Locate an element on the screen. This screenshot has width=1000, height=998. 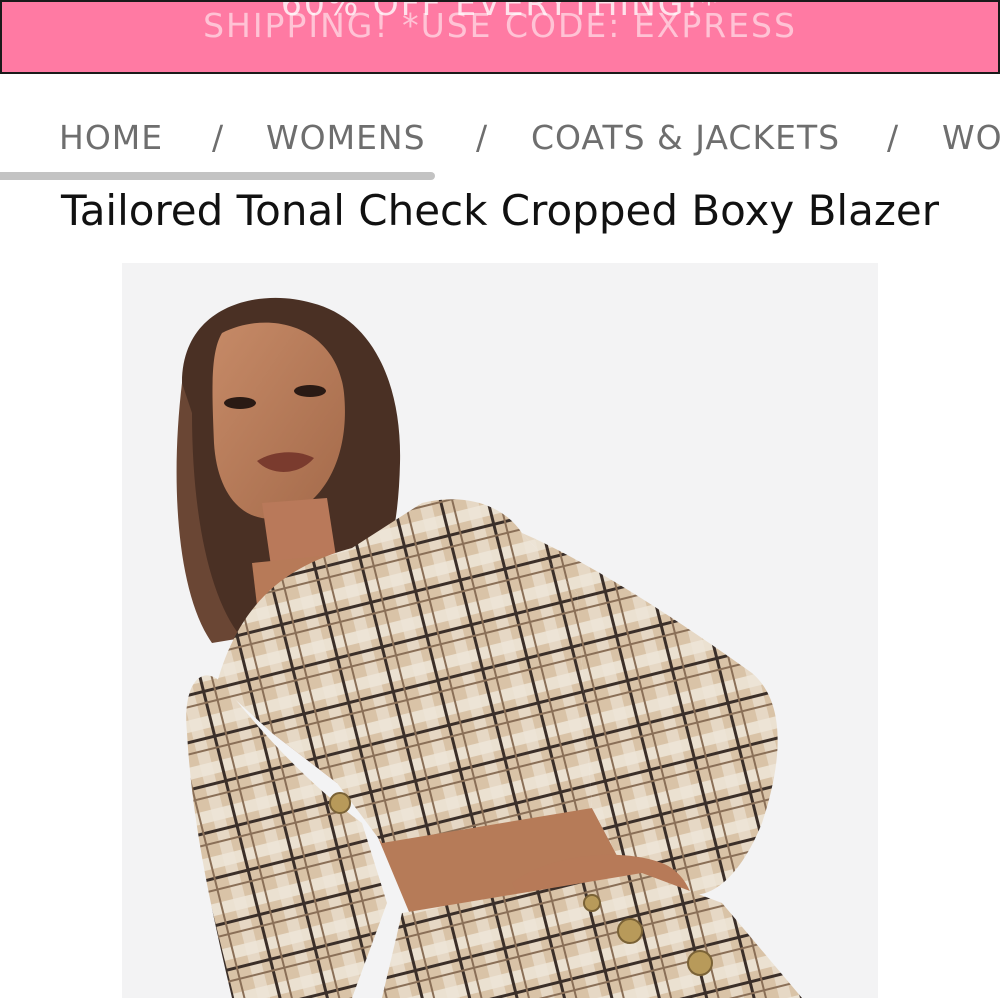
promo-subline: SHIPPING! *USE CODE: EXPRESS is located at coordinates (500, 25).